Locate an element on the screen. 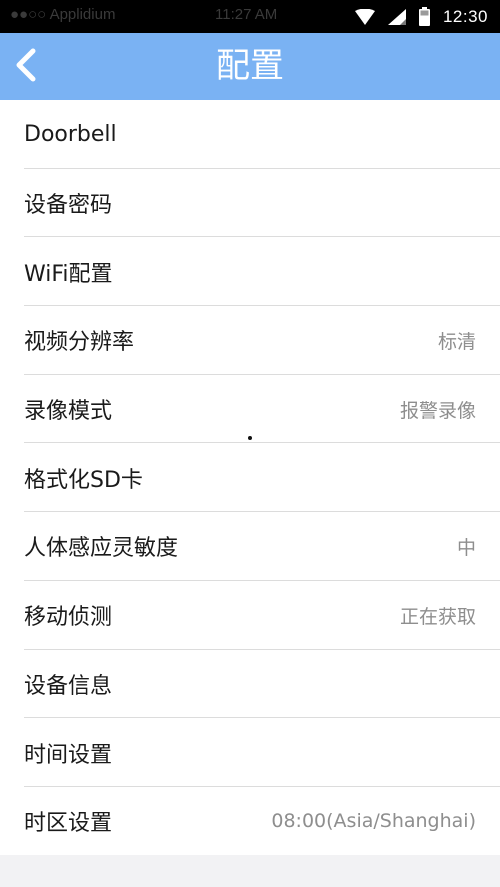  settings-item-pir-sensitivity: 人体感应灵敏度 中 is located at coordinates (250, 546).